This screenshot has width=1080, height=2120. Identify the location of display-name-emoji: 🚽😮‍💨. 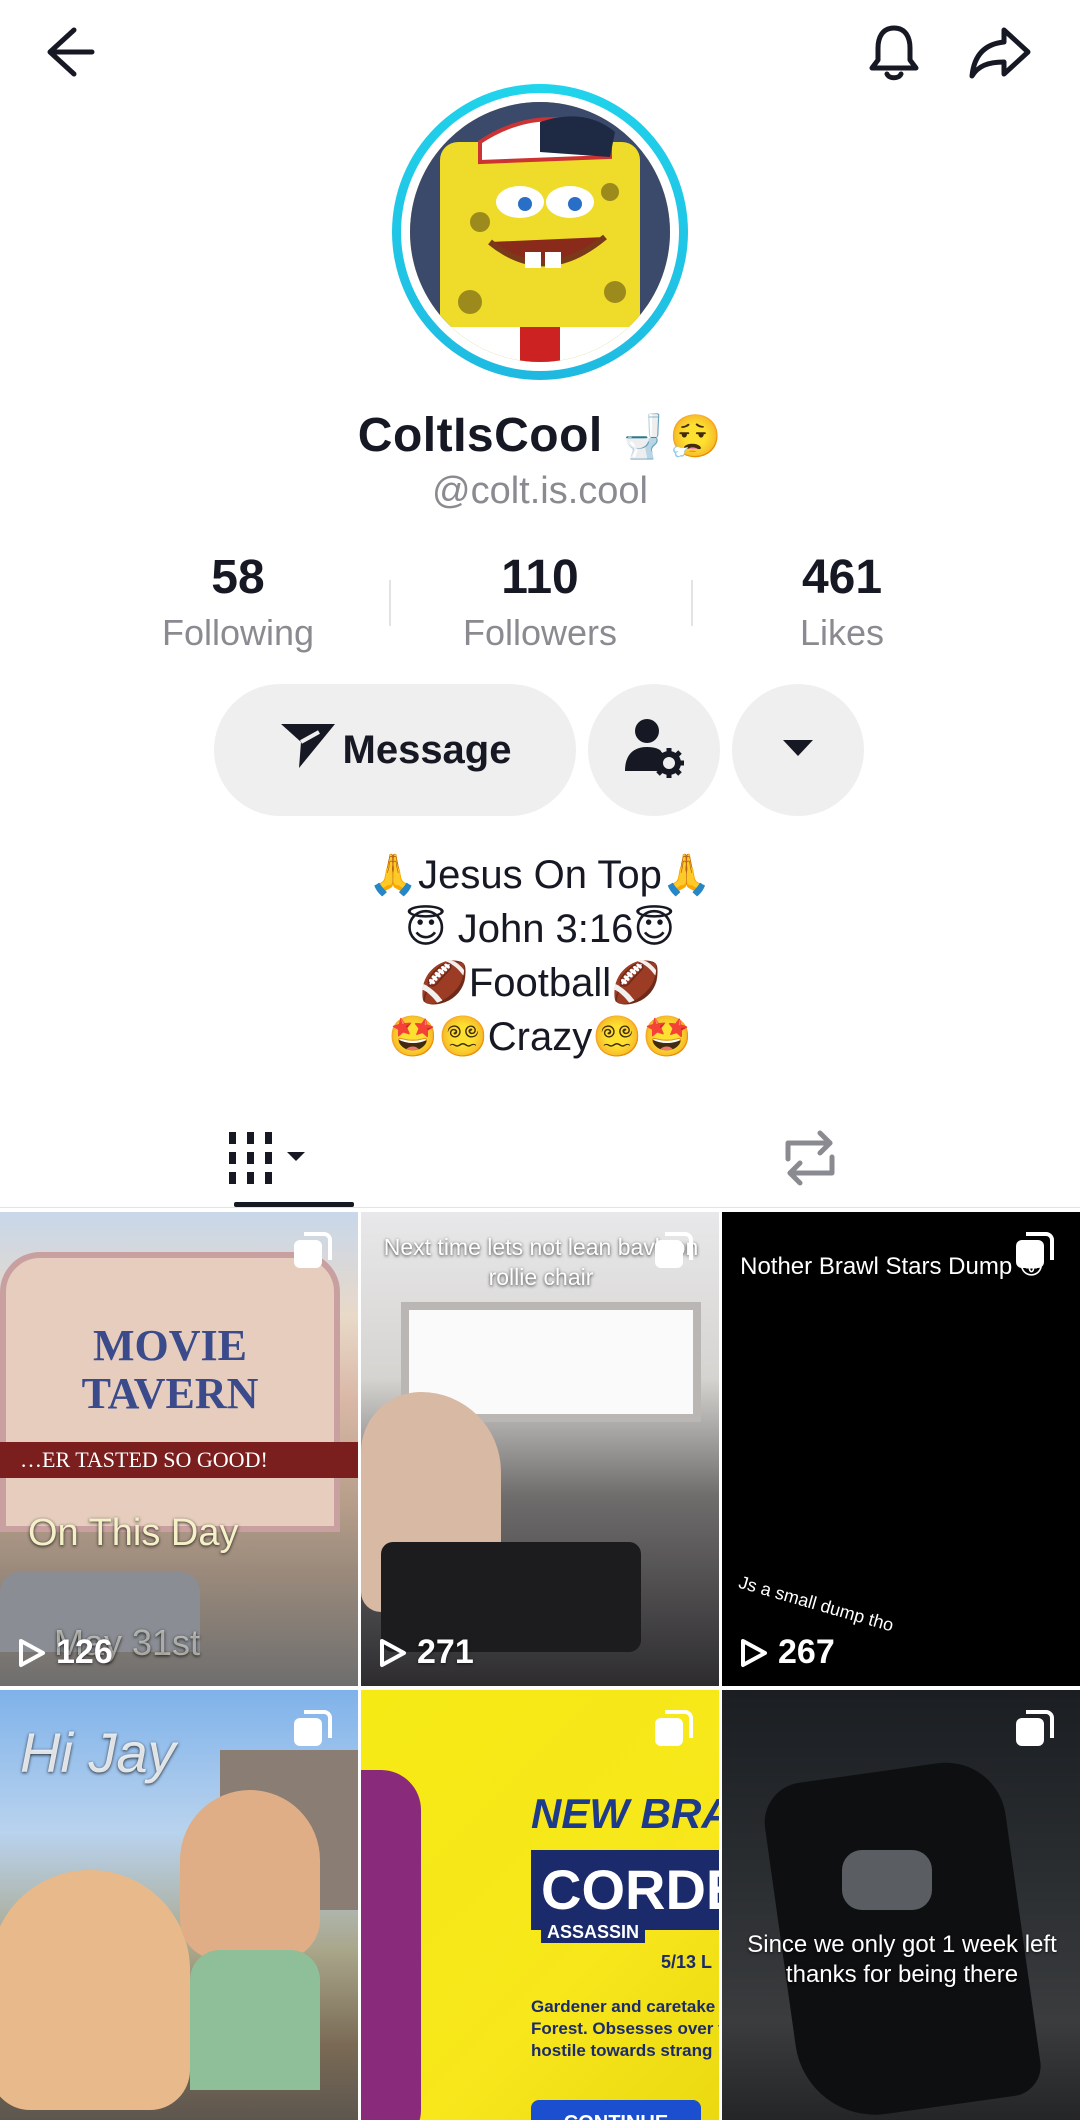
(669, 436).